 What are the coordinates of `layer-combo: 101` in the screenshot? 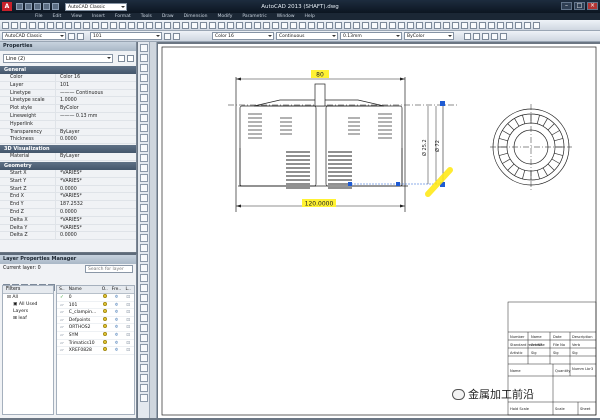 It's located at (126, 36).